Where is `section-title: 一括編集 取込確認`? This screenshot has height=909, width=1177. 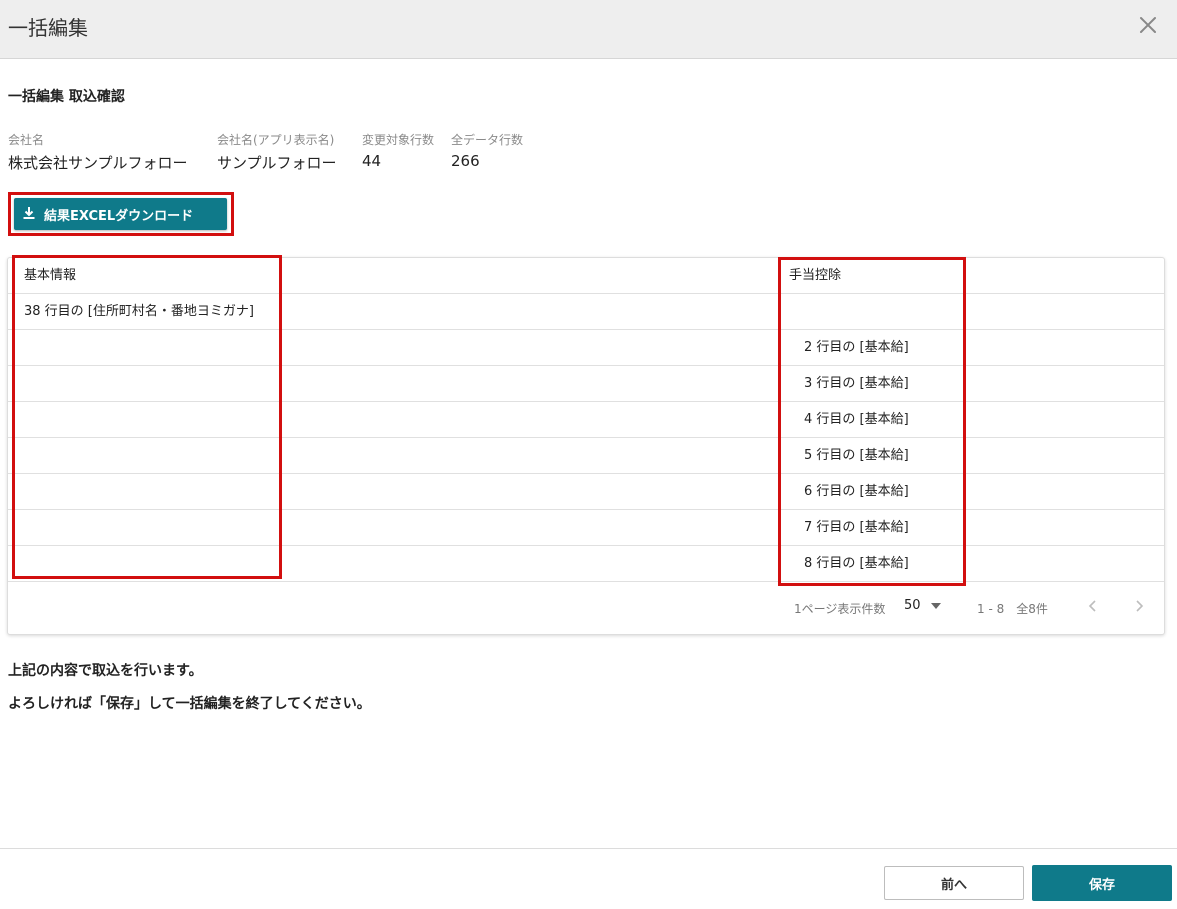
section-title: 一括編集 取込確認 is located at coordinates (66, 97).